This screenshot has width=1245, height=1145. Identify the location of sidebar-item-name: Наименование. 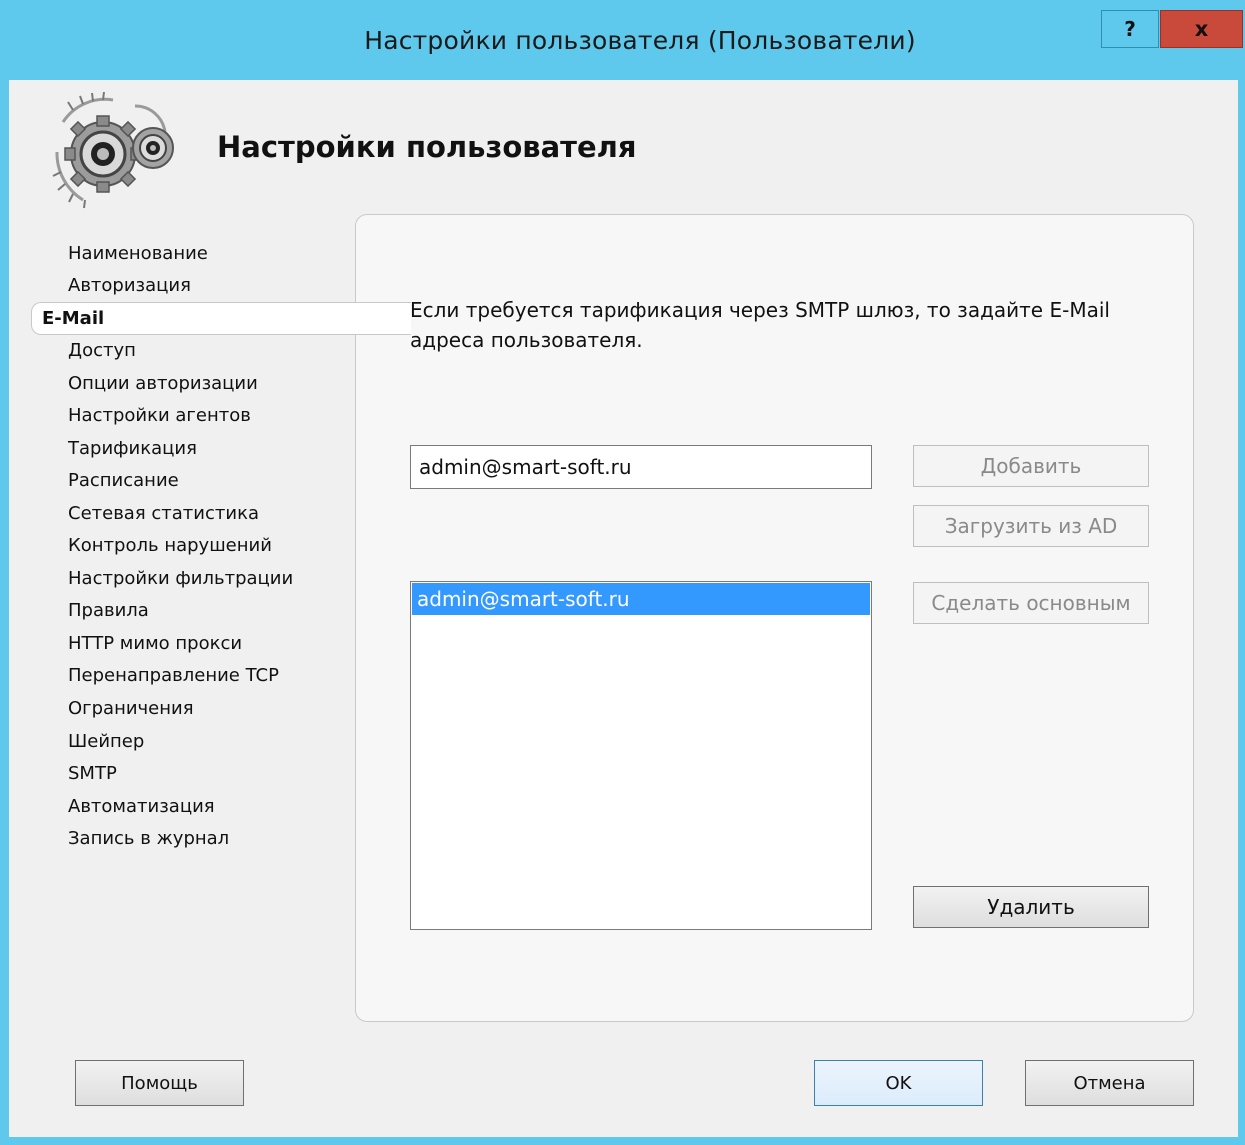
(138, 254).